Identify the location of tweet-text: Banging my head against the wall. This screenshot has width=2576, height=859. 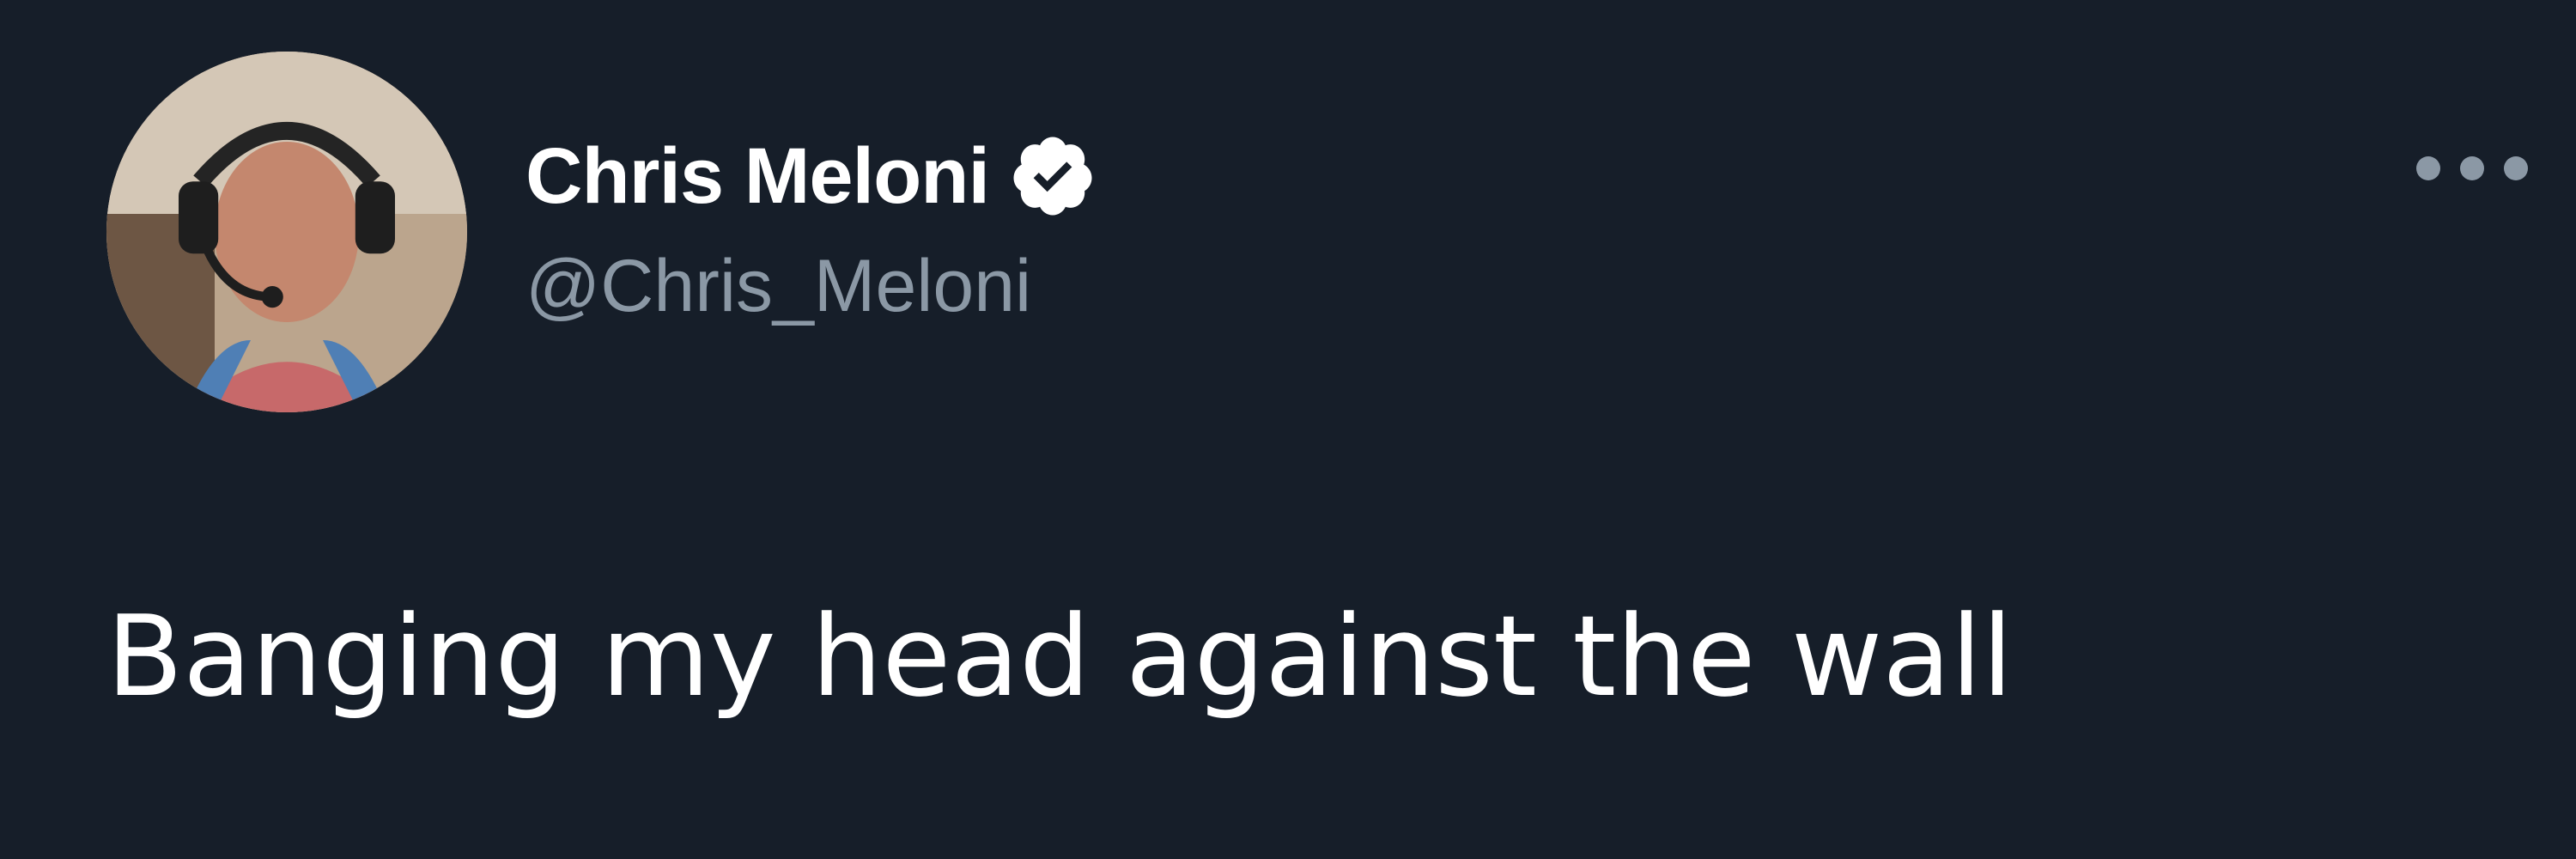
(1060, 656).